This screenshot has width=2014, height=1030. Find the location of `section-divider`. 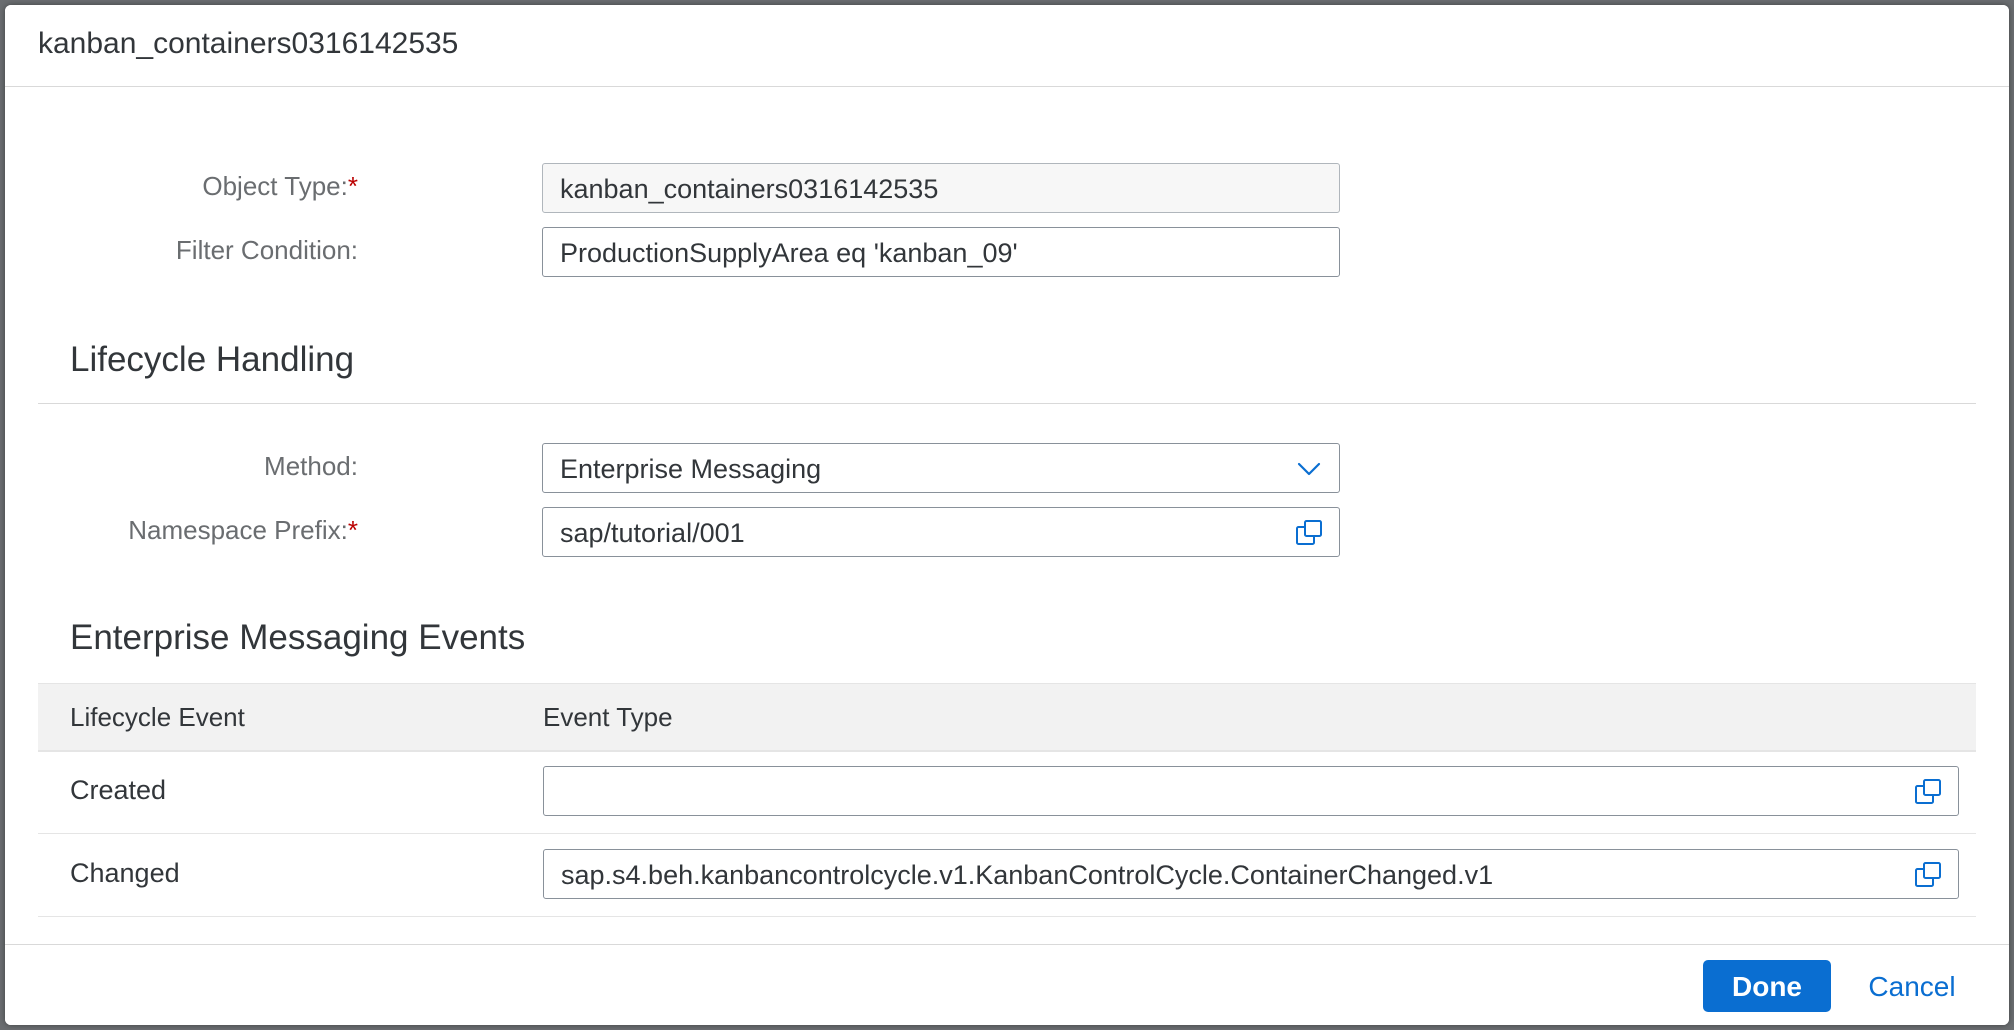

section-divider is located at coordinates (1007, 403).